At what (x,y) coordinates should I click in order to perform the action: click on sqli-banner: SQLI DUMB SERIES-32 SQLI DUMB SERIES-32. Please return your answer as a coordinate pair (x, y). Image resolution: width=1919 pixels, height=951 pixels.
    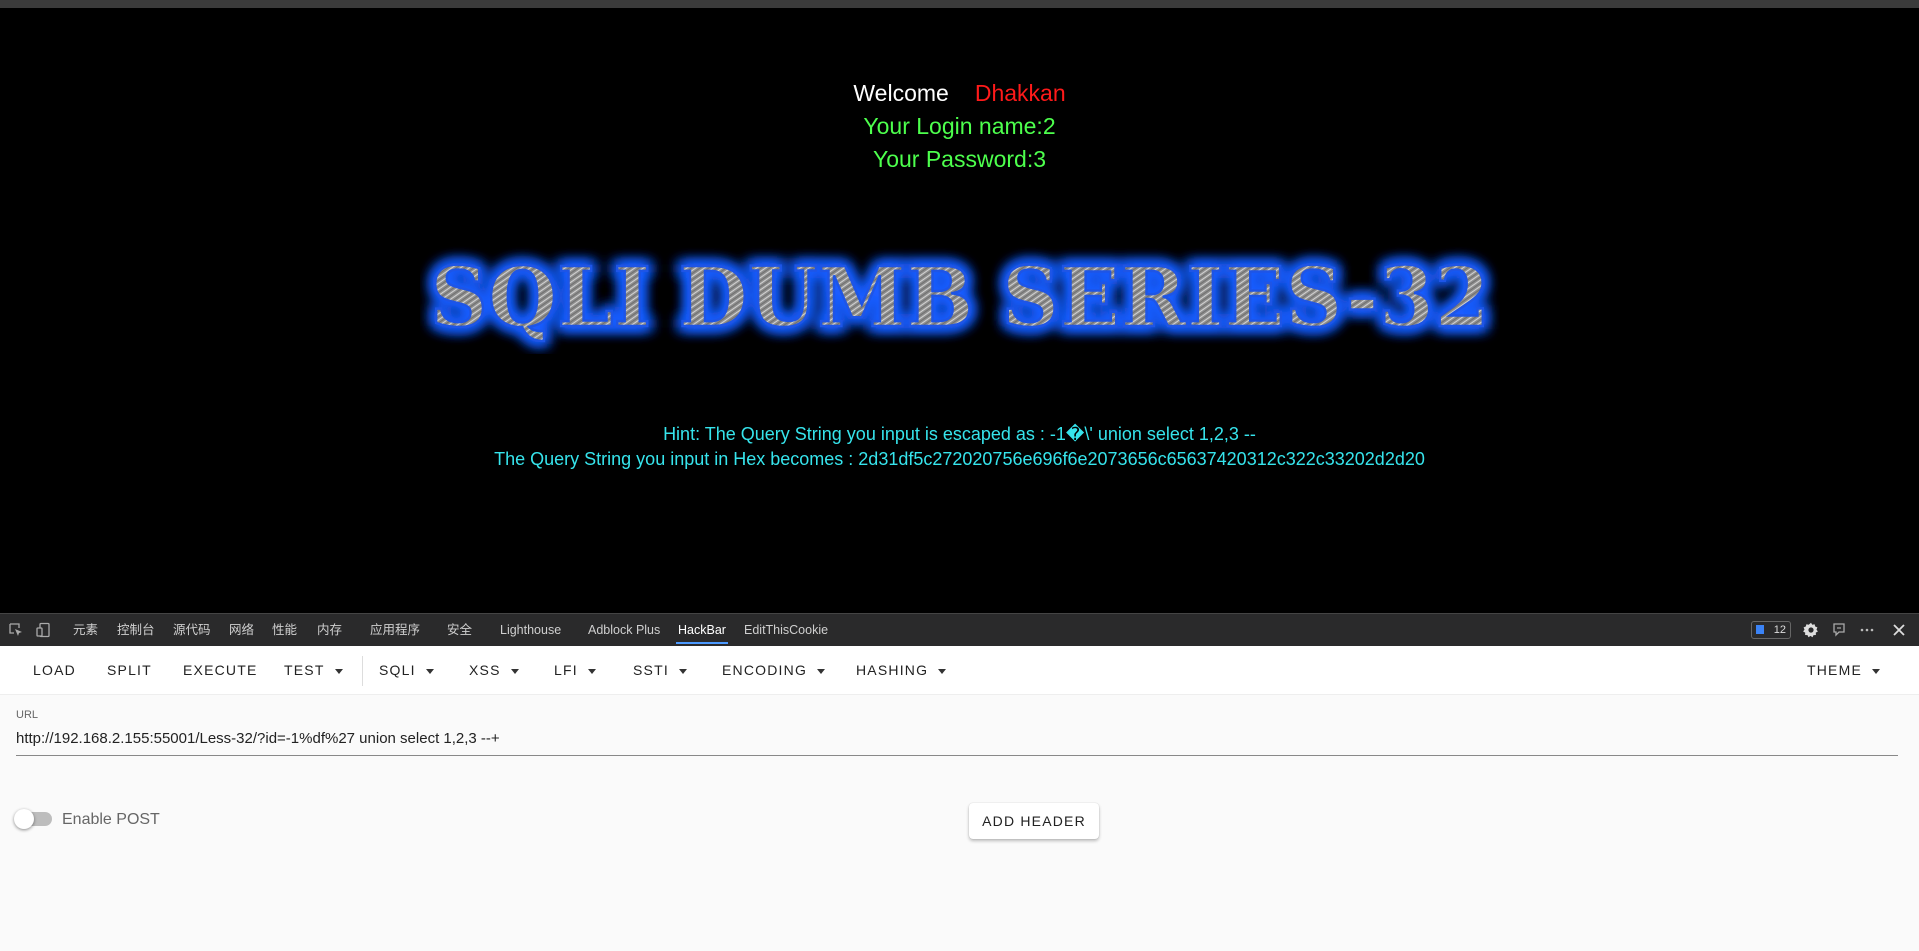
    Looking at the image, I should click on (960, 298).